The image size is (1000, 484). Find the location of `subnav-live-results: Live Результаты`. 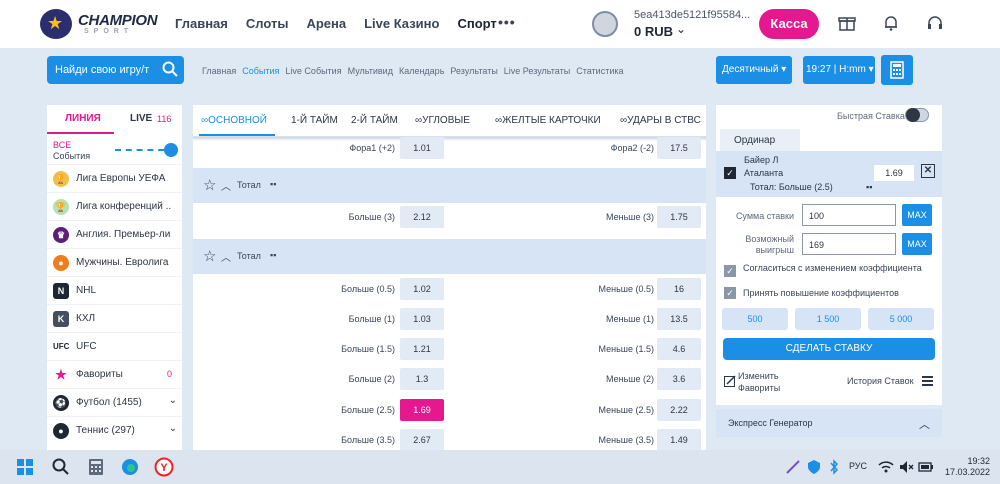

subnav-live-results: Live Результаты is located at coordinates (537, 71).